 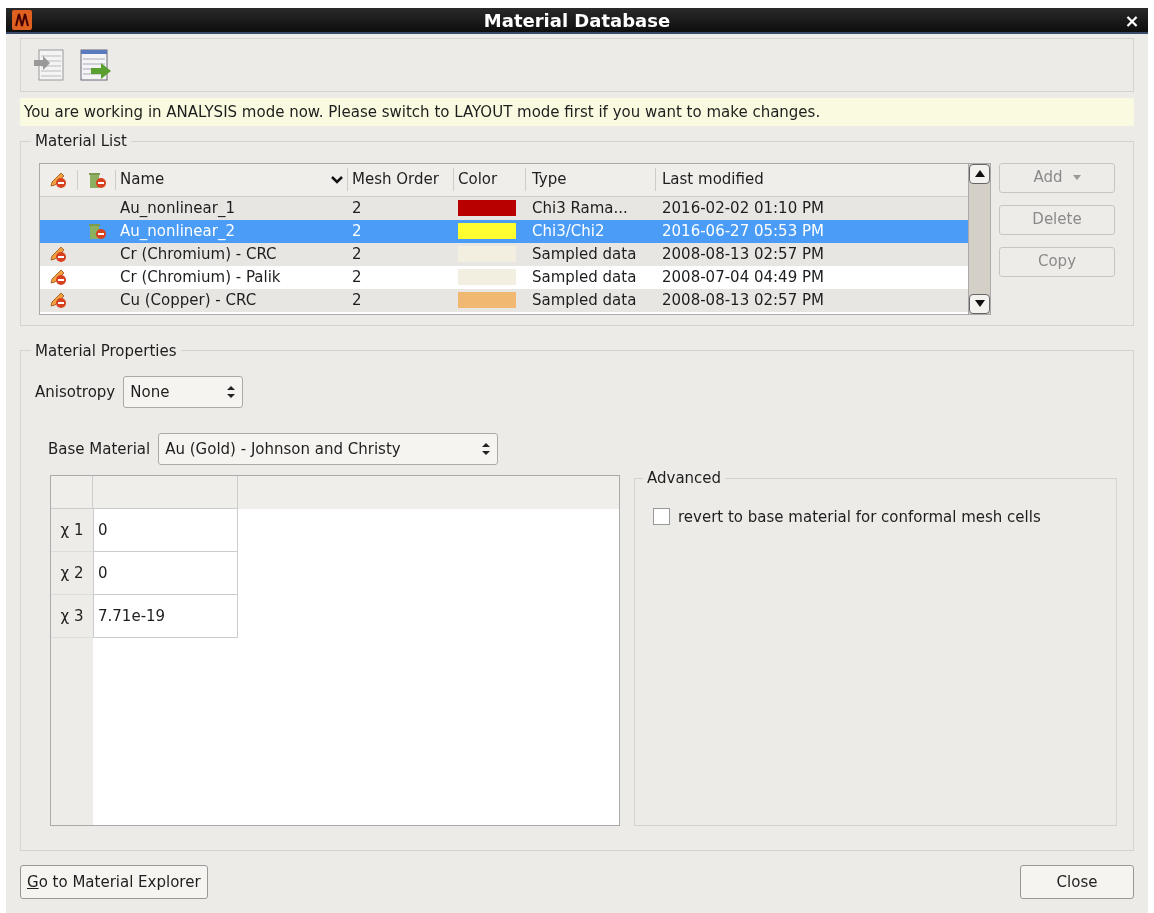 What do you see at coordinates (97, 231) in the screenshot?
I see `trash-minus-icon` at bounding box center [97, 231].